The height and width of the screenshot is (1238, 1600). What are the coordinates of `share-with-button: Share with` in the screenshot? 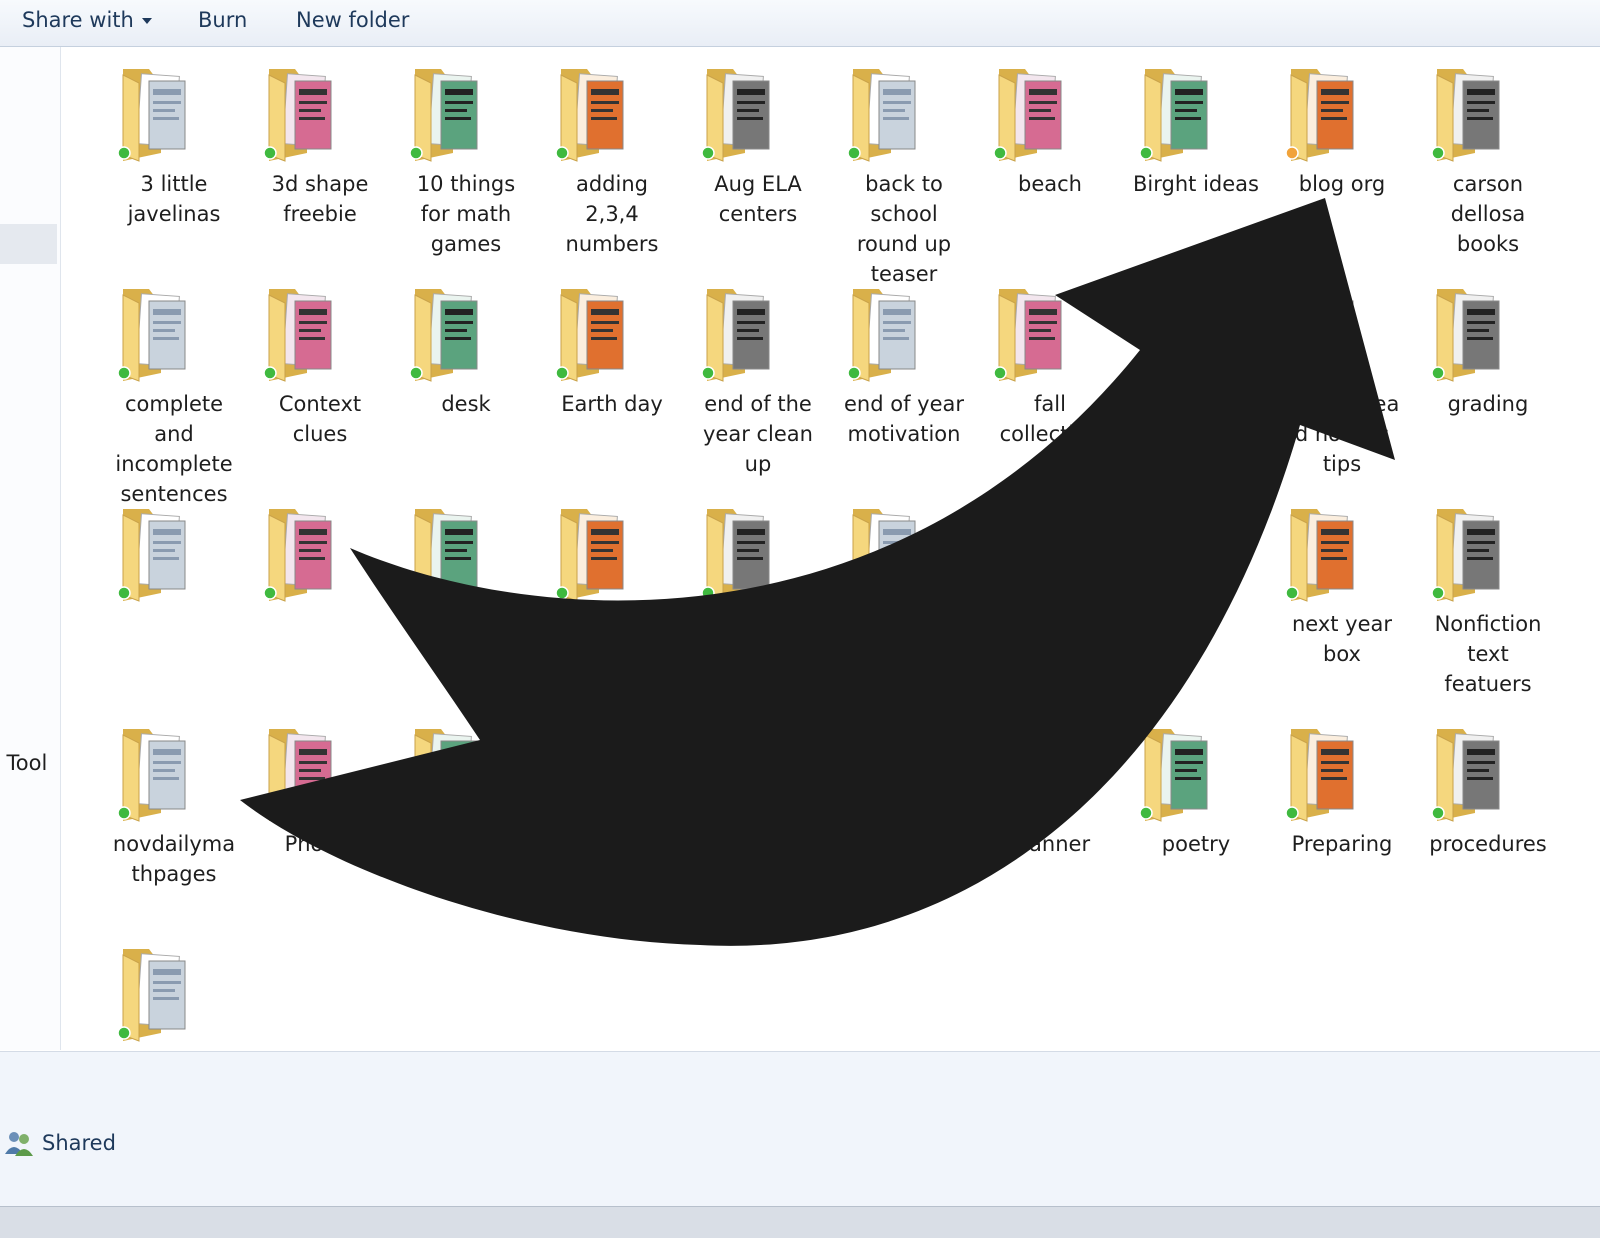 It's located at (87, 20).